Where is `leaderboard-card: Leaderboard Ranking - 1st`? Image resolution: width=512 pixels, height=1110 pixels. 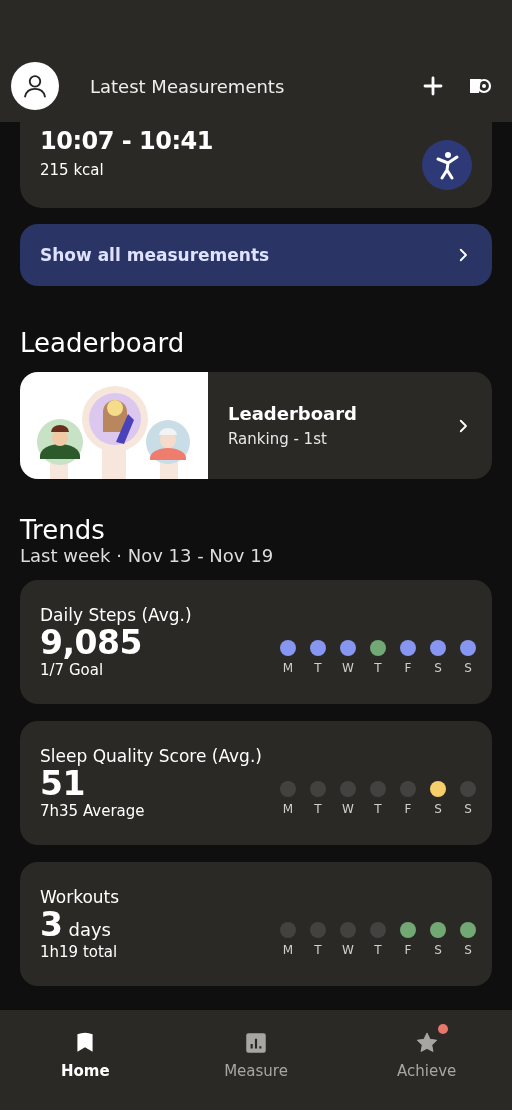 leaderboard-card: Leaderboard Ranking - 1st is located at coordinates (256, 425).